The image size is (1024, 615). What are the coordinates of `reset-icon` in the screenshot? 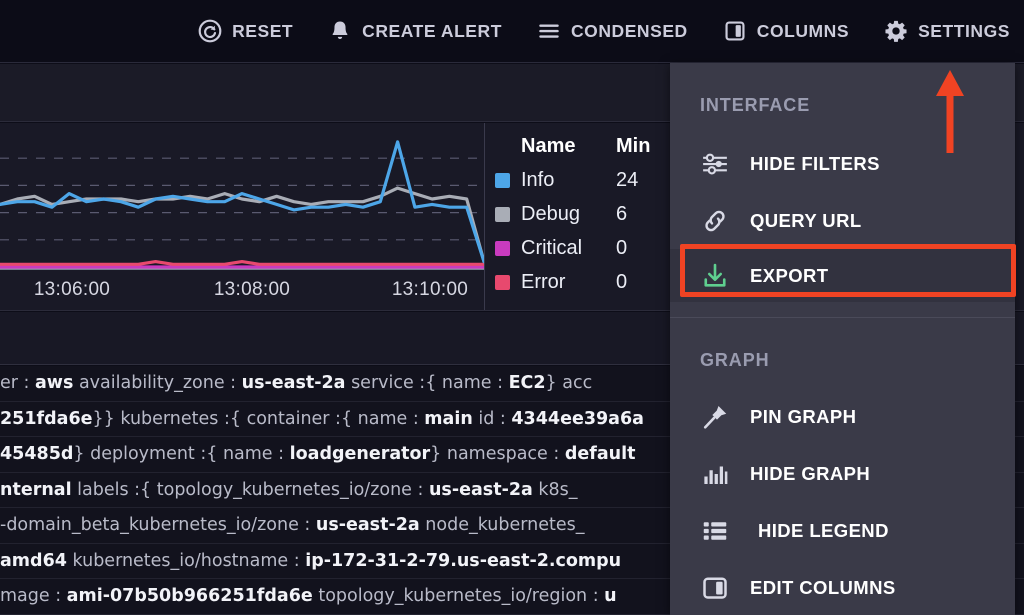 It's located at (210, 31).